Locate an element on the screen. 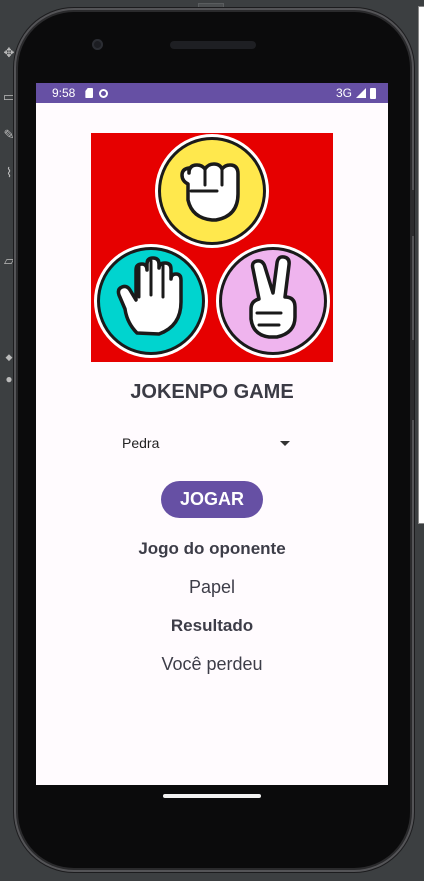  sync-icon is located at coordinates (104, 93).